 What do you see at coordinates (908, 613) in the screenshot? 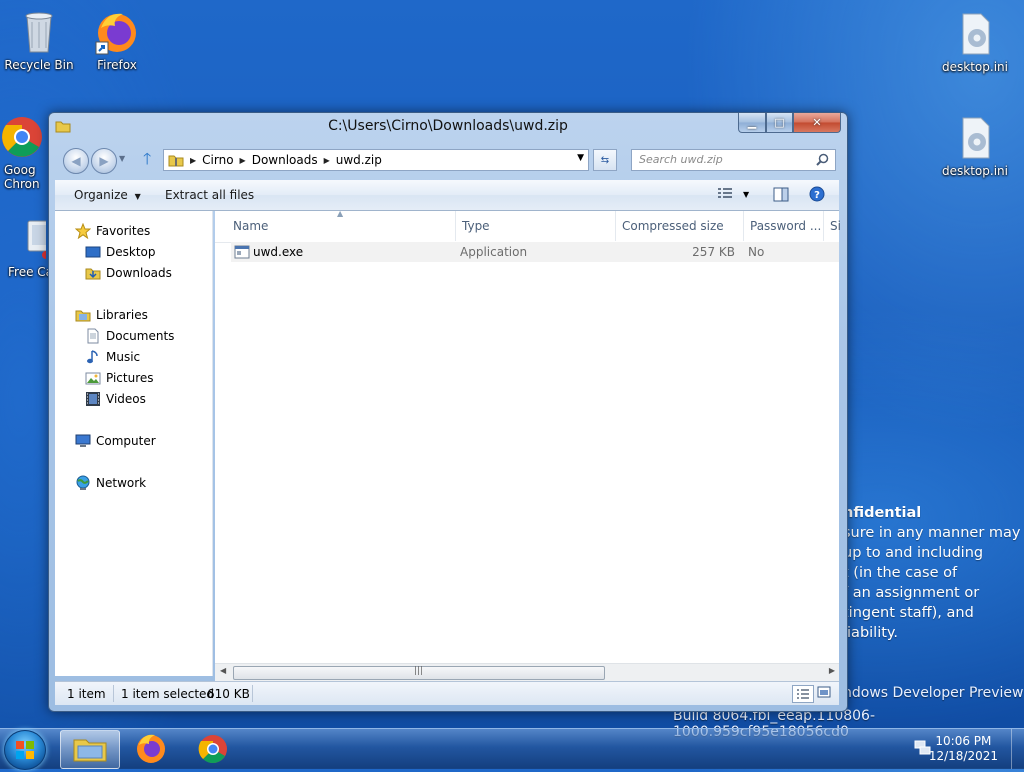
I see `watermark-line: tingent staff), and` at bounding box center [908, 613].